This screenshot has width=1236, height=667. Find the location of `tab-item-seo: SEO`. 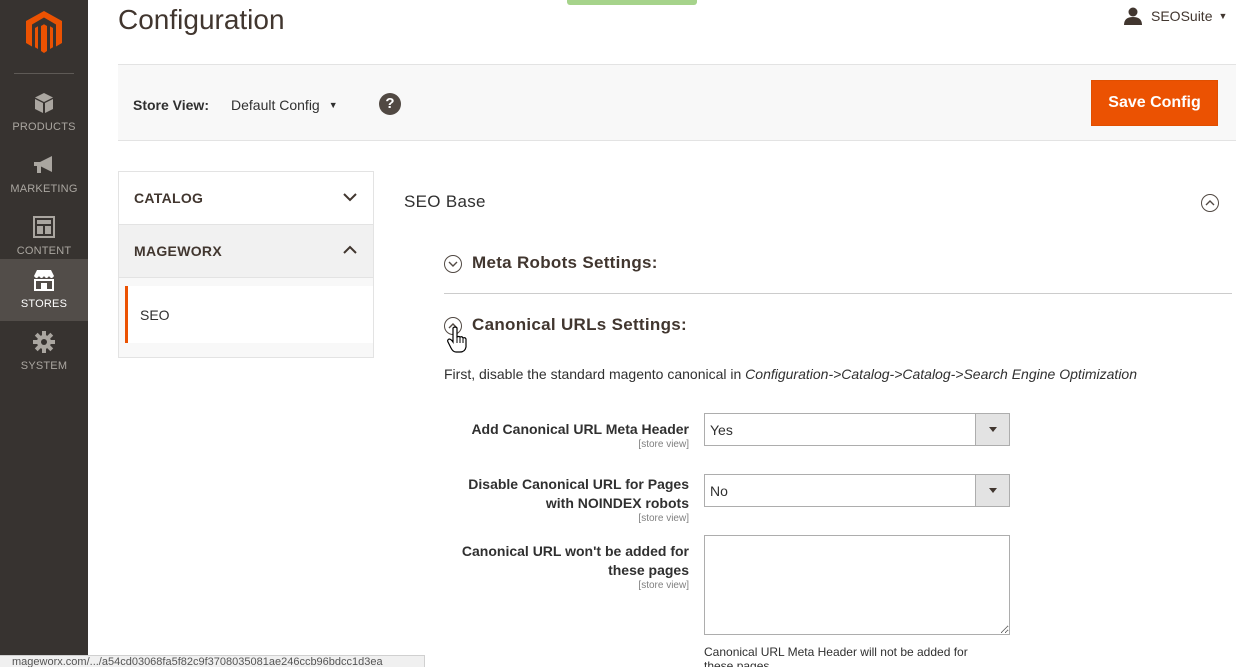

tab-item-seo: SEO is located at coordinates (249, 314).